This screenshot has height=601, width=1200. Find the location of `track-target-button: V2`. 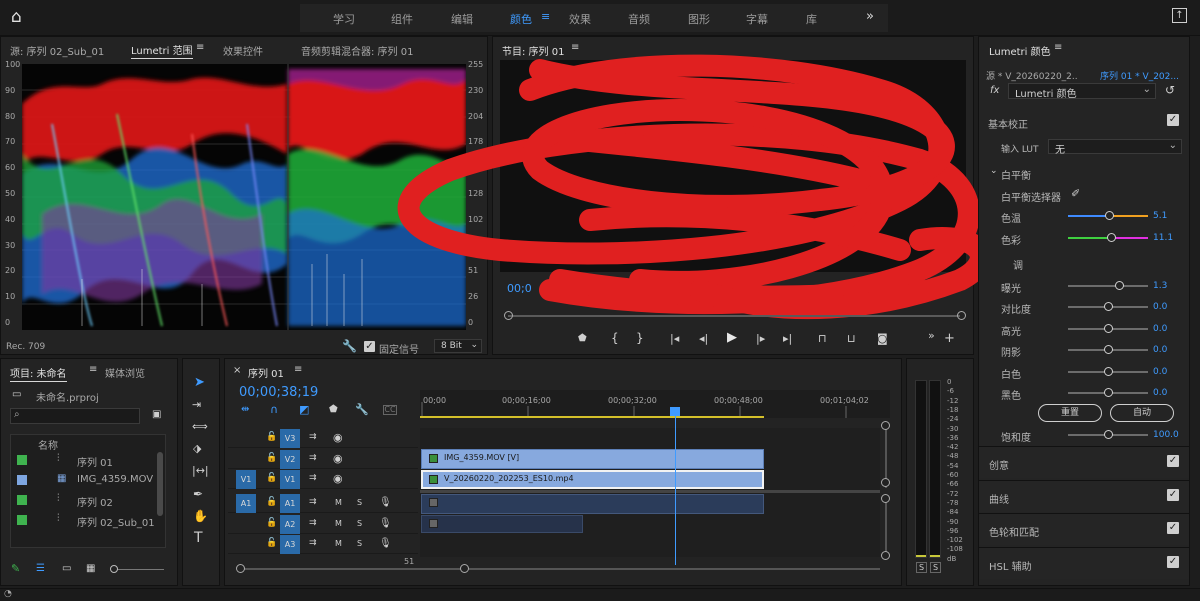

track-target-button: V2 is located at coordinates (290, 459).